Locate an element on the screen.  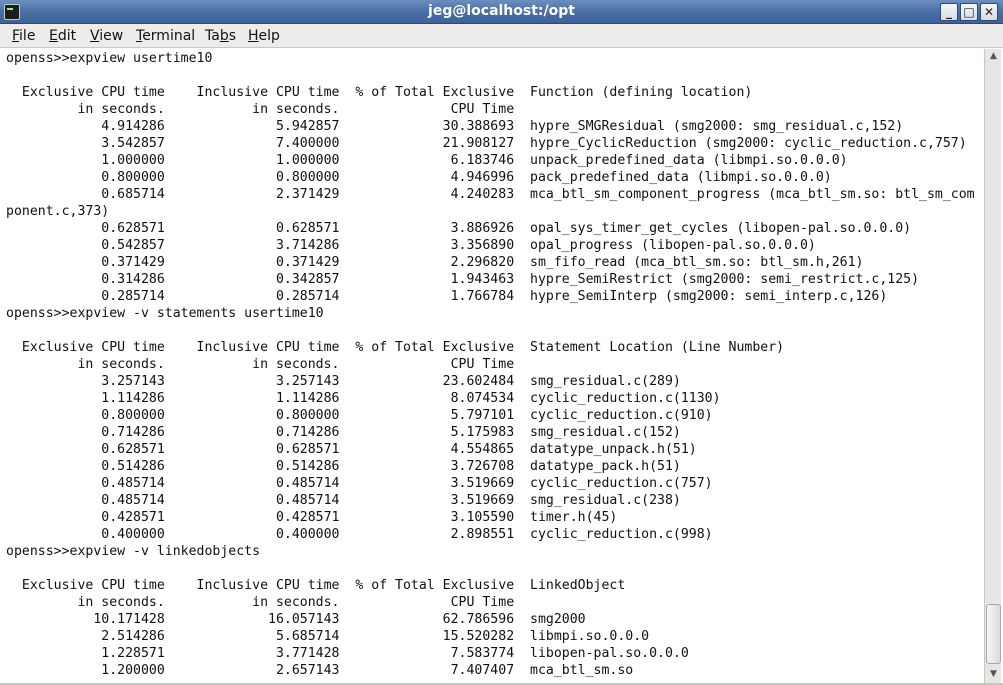
close-button: ✕ is located at coordinates (989, 12).